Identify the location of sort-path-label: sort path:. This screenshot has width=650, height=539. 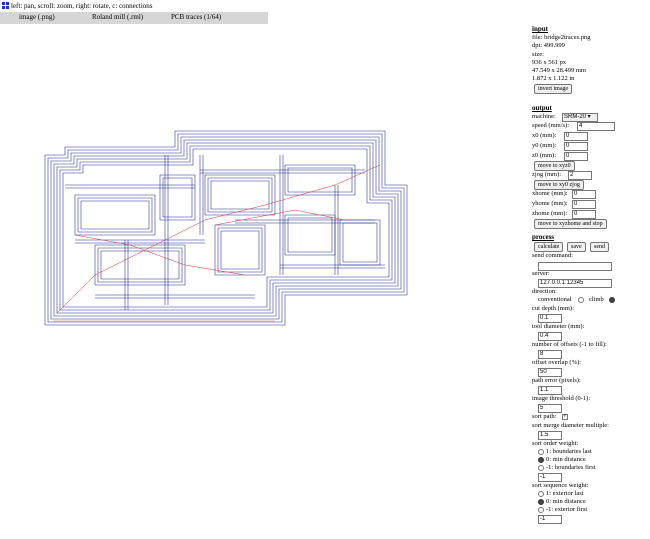
(544, 416).